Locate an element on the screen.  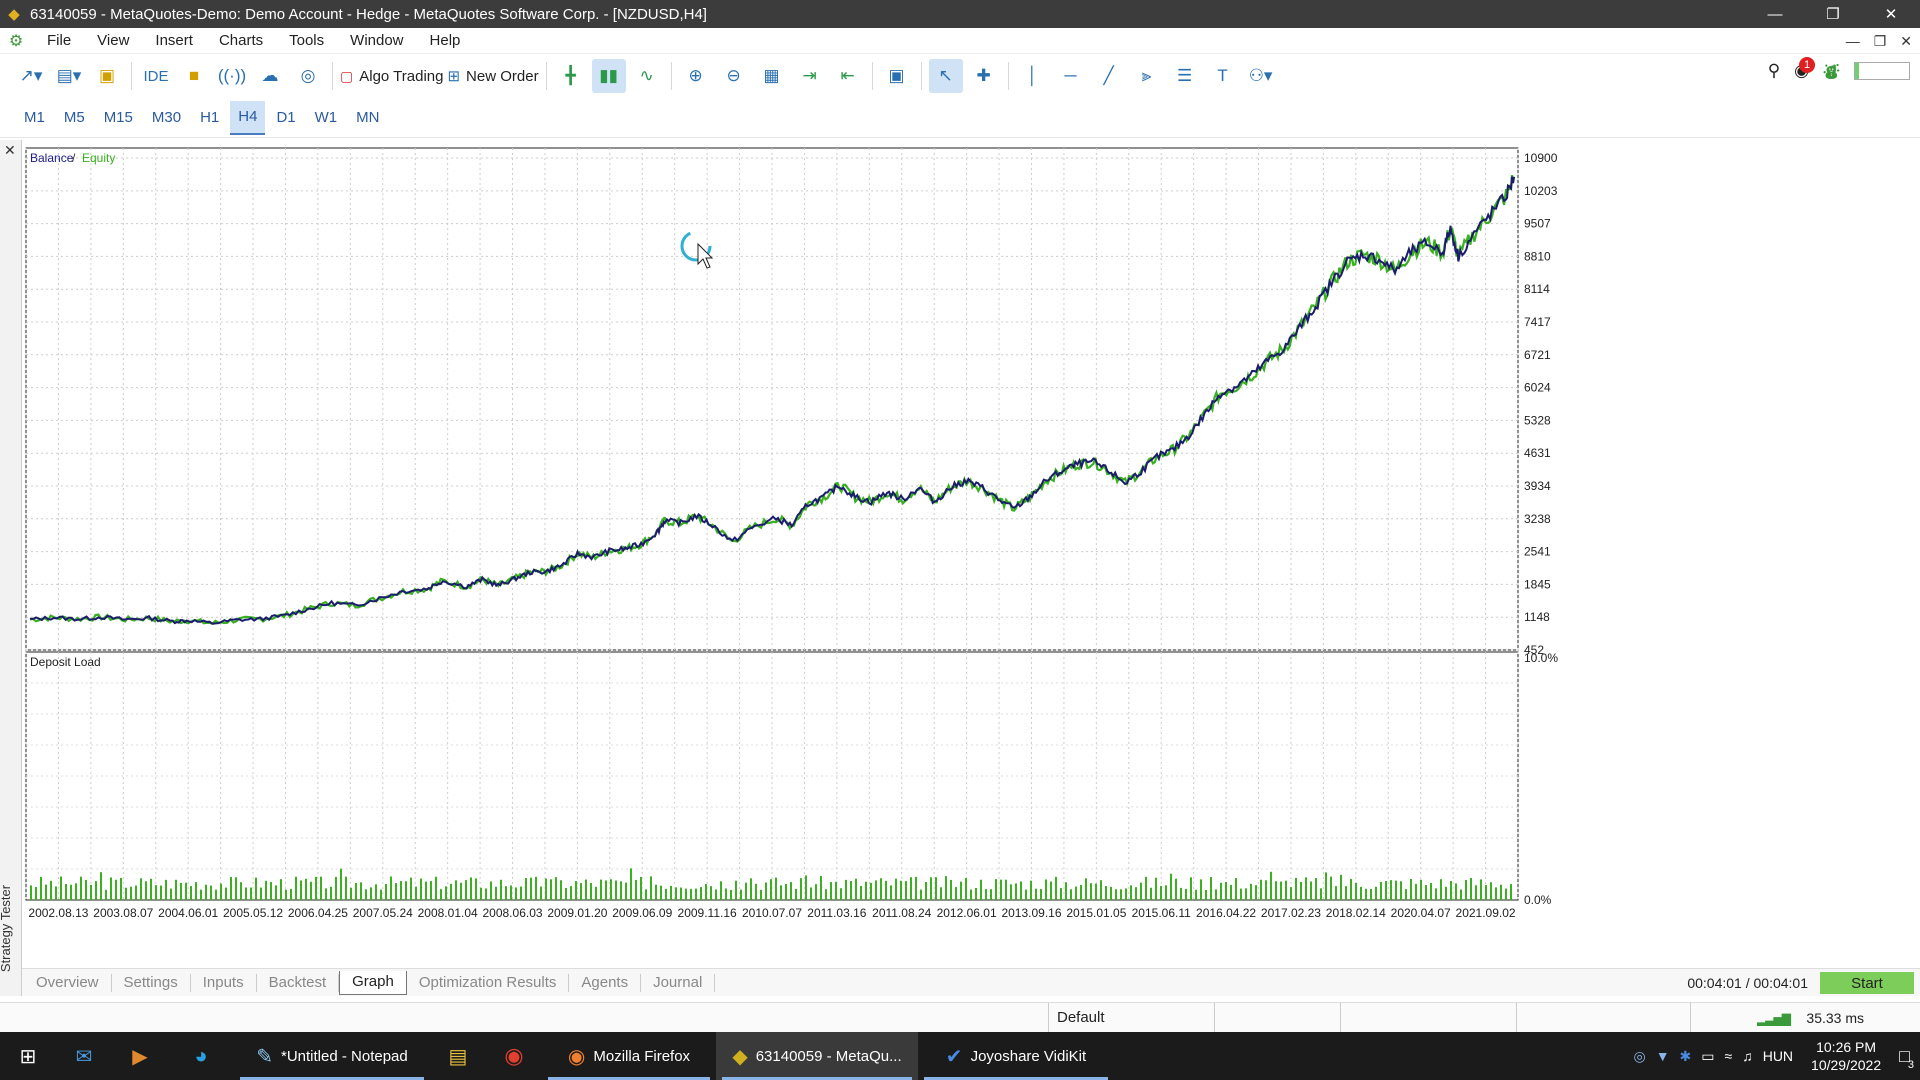
action-center-icon: □ 3 is located at coordinates (1906, 1058).